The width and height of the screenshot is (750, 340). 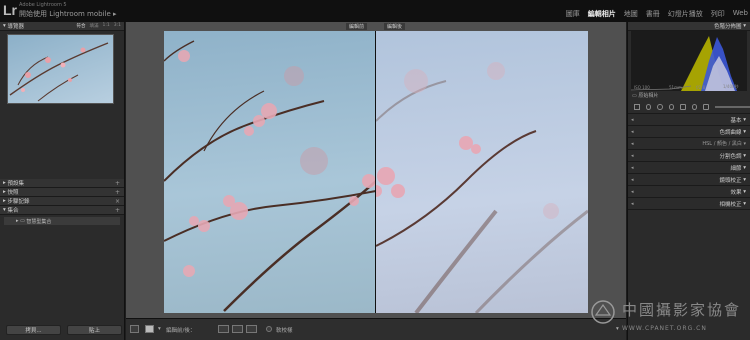 I want to click on zoom-fill: 填滿, so click(x=94, y=26).